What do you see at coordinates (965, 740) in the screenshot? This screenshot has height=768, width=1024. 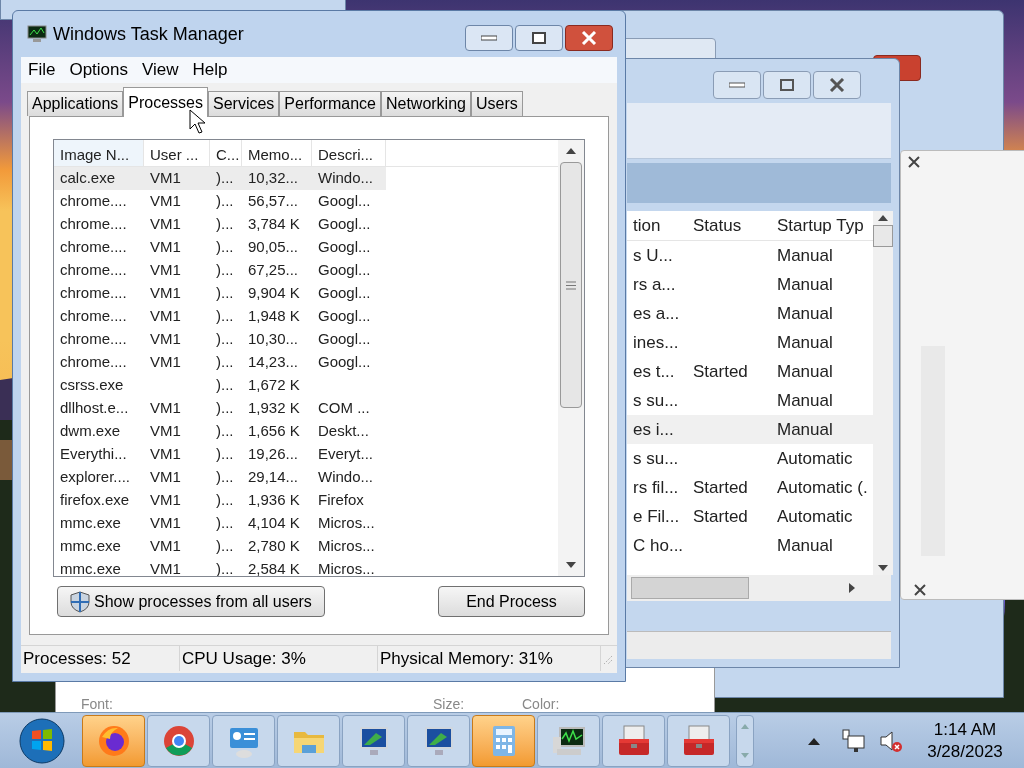 I see `clock: 1:14 AM 3/28/2023` at bounding box center [965, 740].